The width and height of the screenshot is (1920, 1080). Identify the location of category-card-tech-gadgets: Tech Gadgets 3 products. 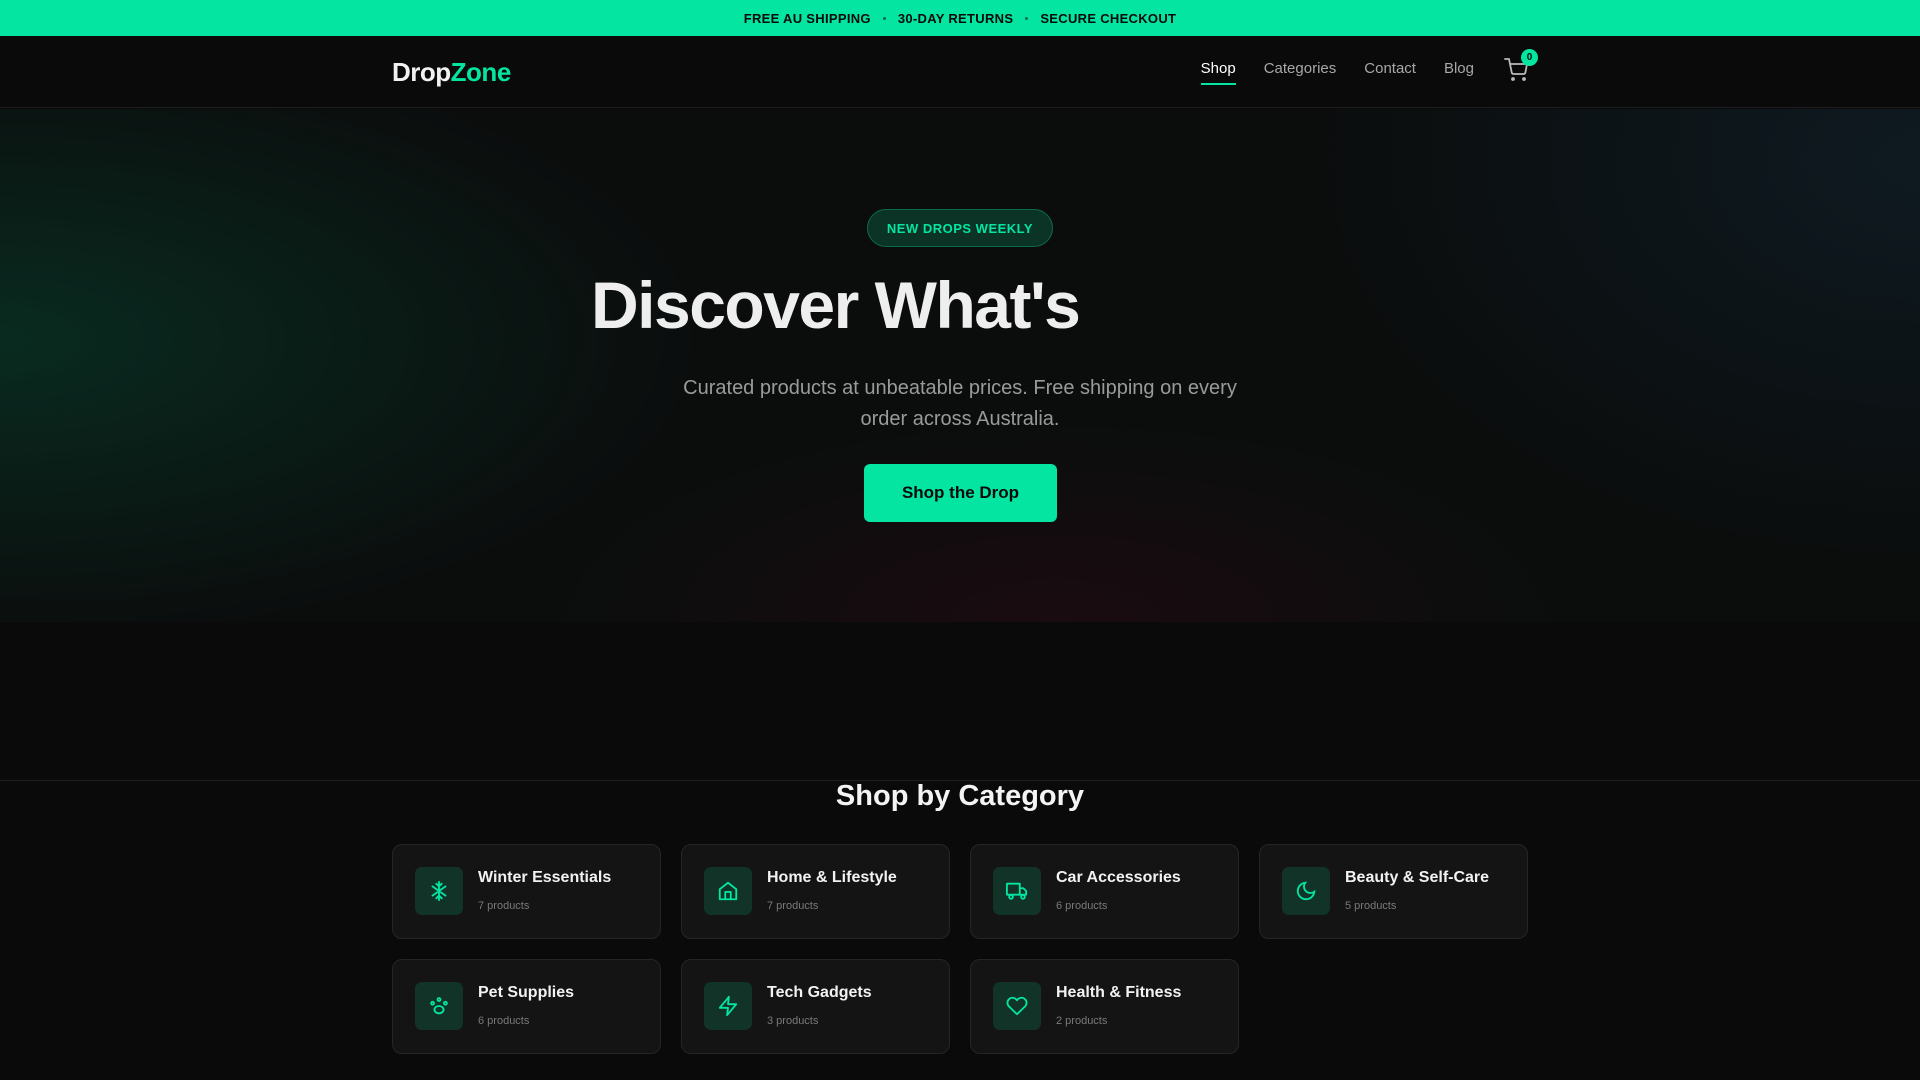
(815, 1006).